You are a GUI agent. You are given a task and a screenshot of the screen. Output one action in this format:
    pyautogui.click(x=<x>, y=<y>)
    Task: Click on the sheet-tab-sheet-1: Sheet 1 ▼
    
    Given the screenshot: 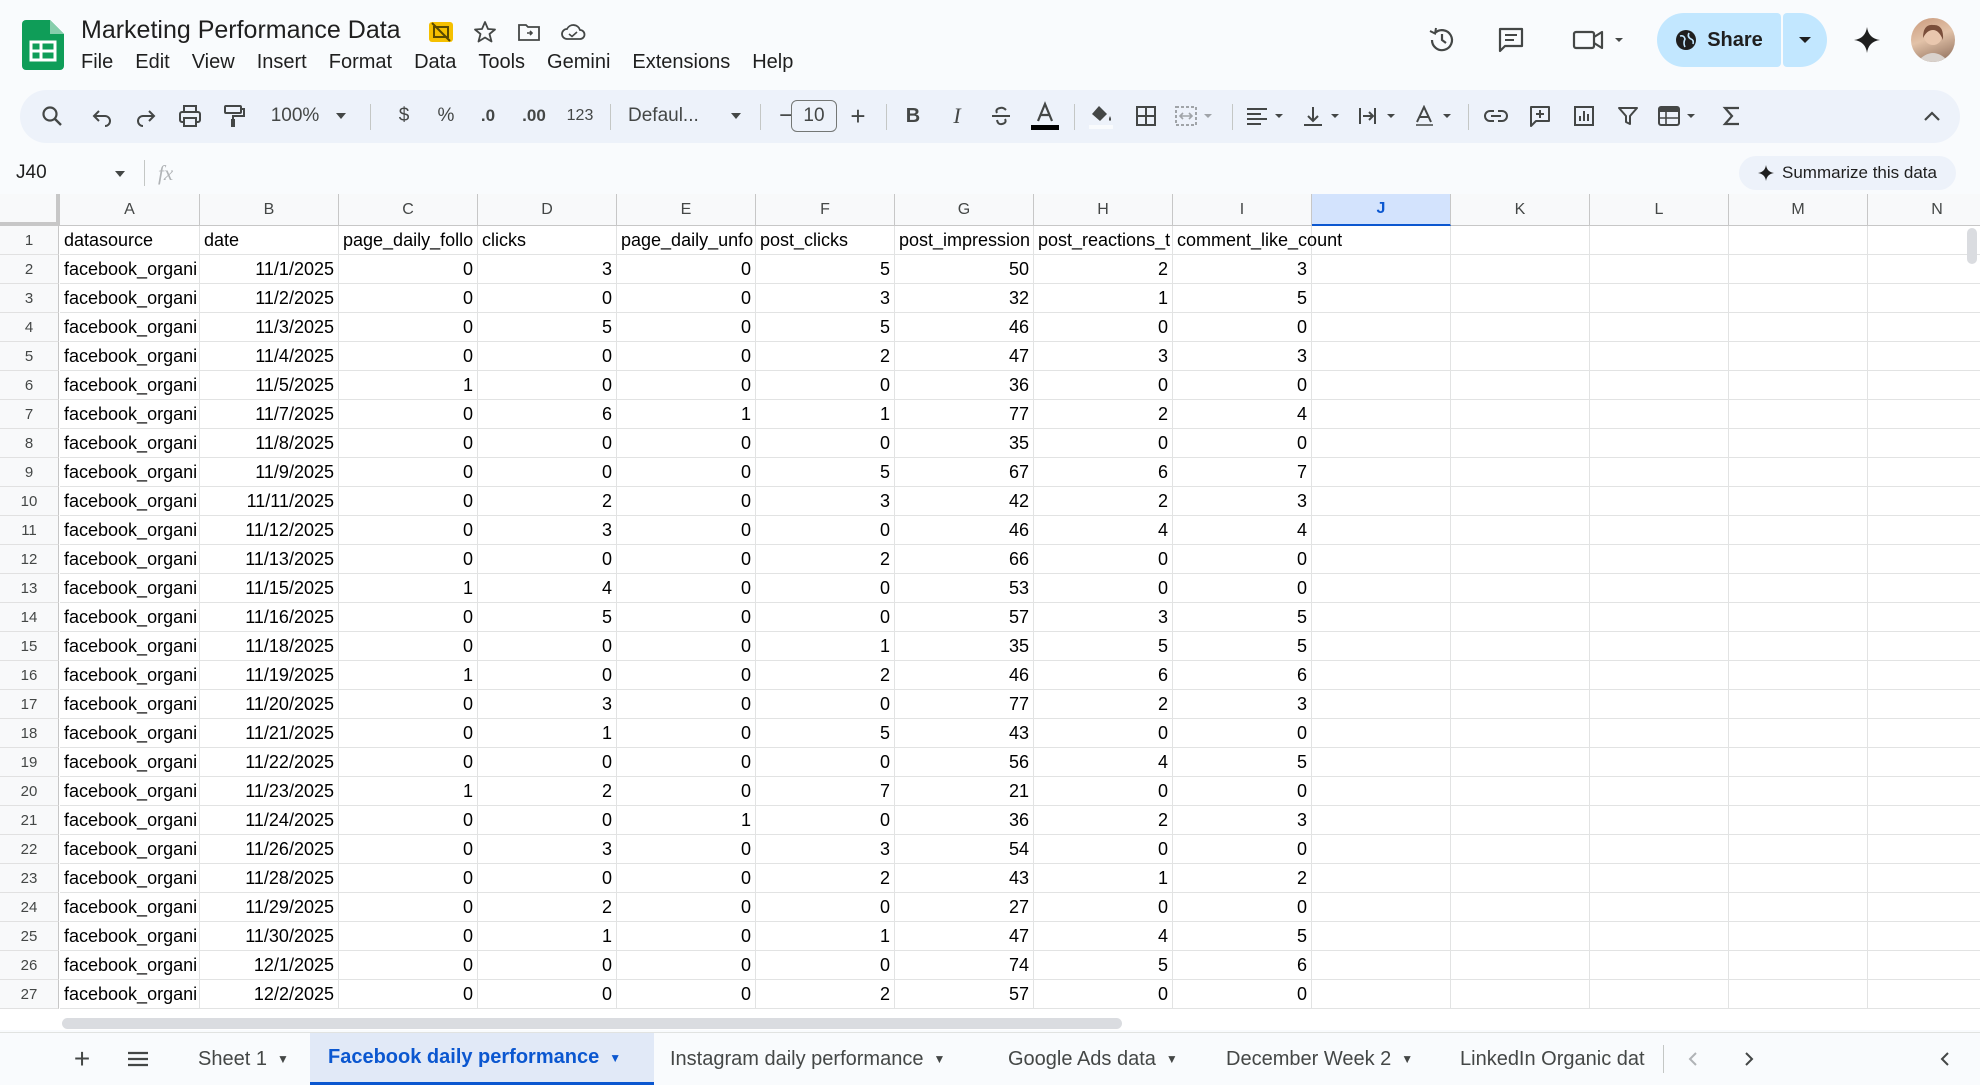 What is the action you would take?
    pyautogui.click(x=243, y=1059)
    